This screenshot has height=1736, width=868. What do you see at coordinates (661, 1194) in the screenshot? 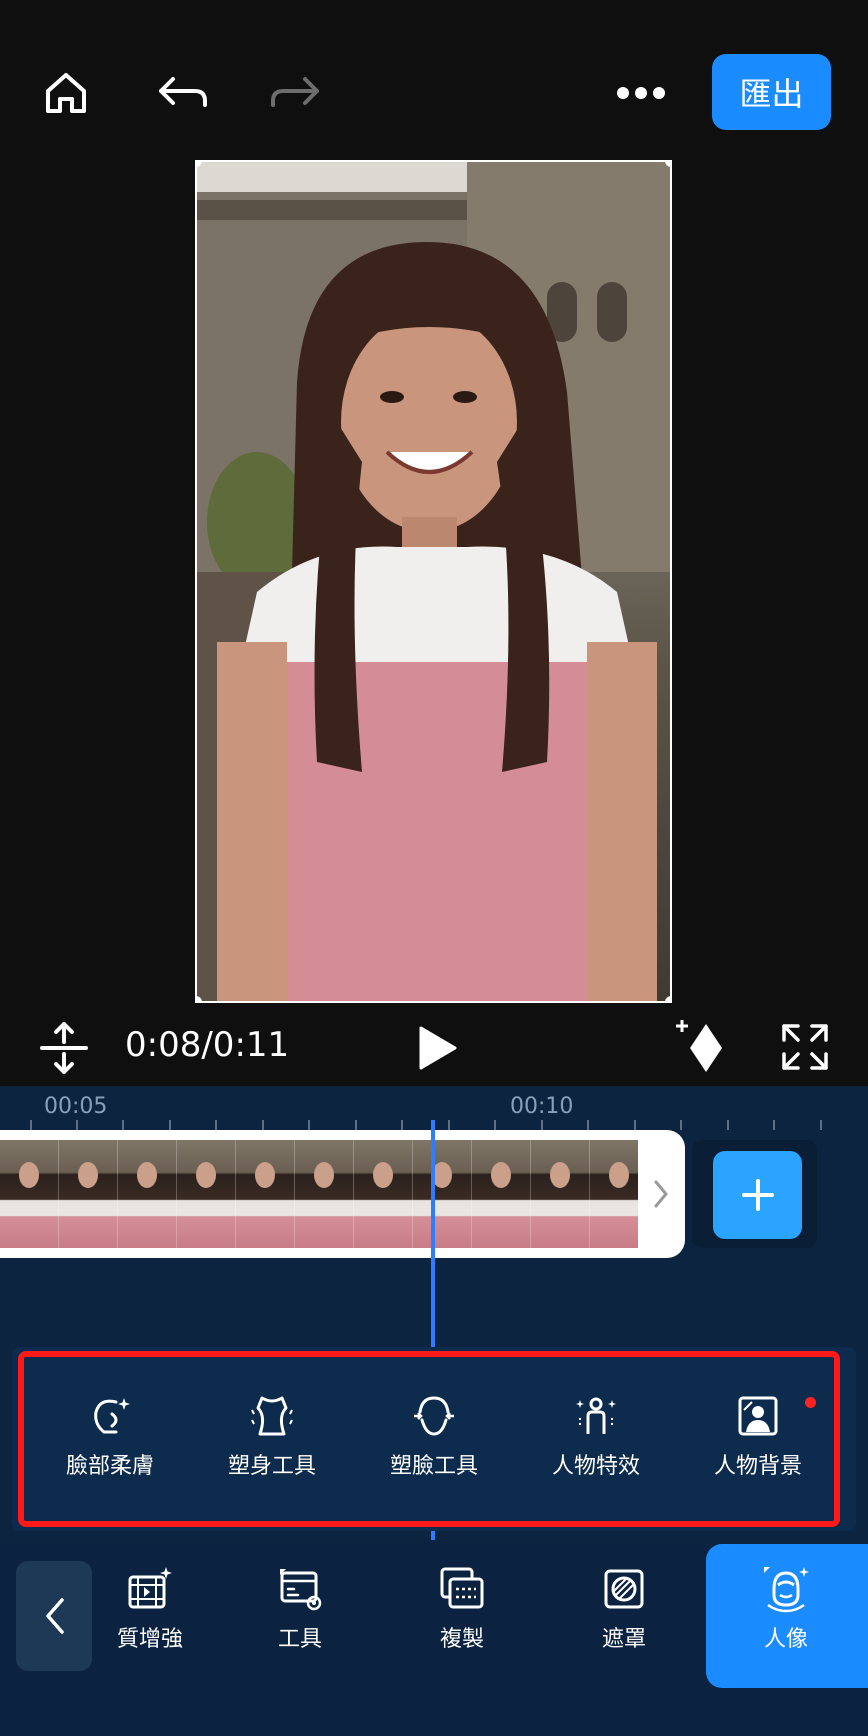
I see `clip-trim-handle-icon` at bounding box center [661, 1194].